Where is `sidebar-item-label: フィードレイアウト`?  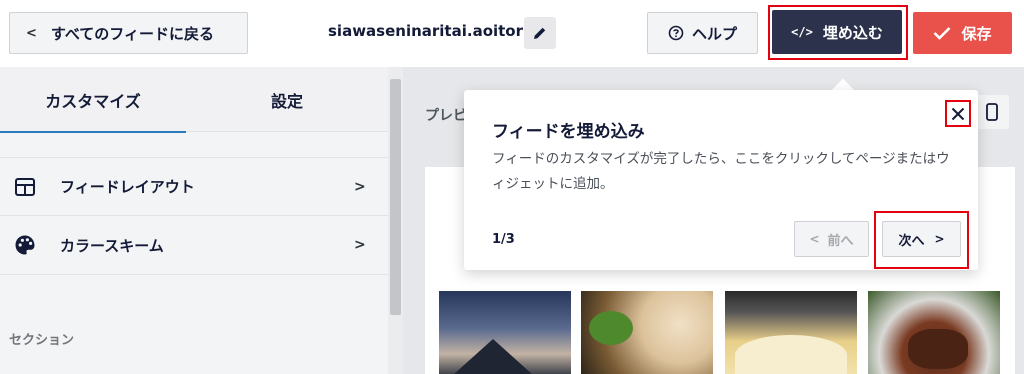 sidebar-item-label: フィードレイアウト is located at coordinates (127, 187).